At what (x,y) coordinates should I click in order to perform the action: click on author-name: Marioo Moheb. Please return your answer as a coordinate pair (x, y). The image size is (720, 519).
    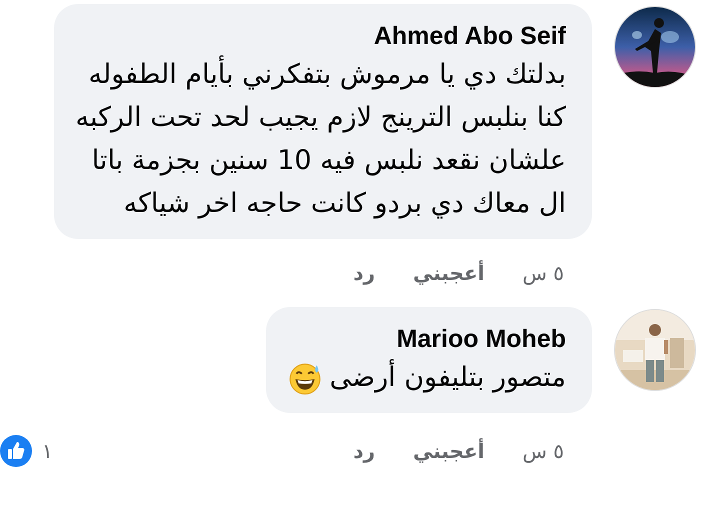
    Looking at the image, I should click on (427, 339).